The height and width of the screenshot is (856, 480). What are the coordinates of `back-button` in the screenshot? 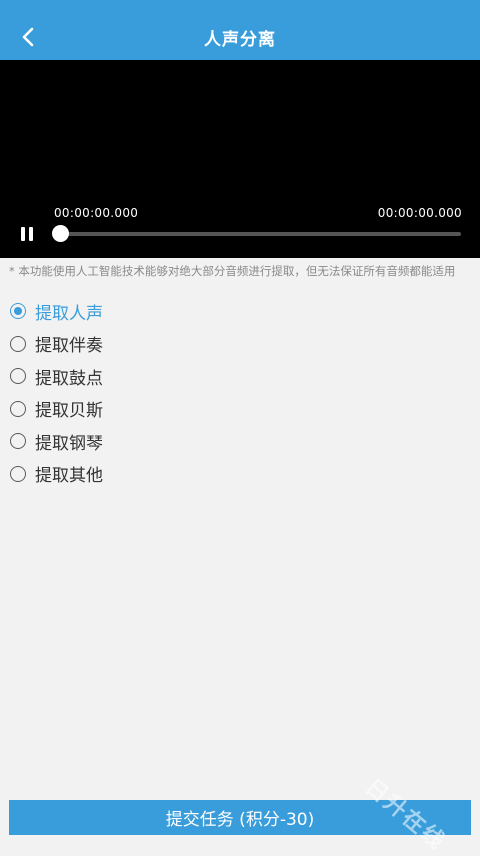 It's located at (28, 37).